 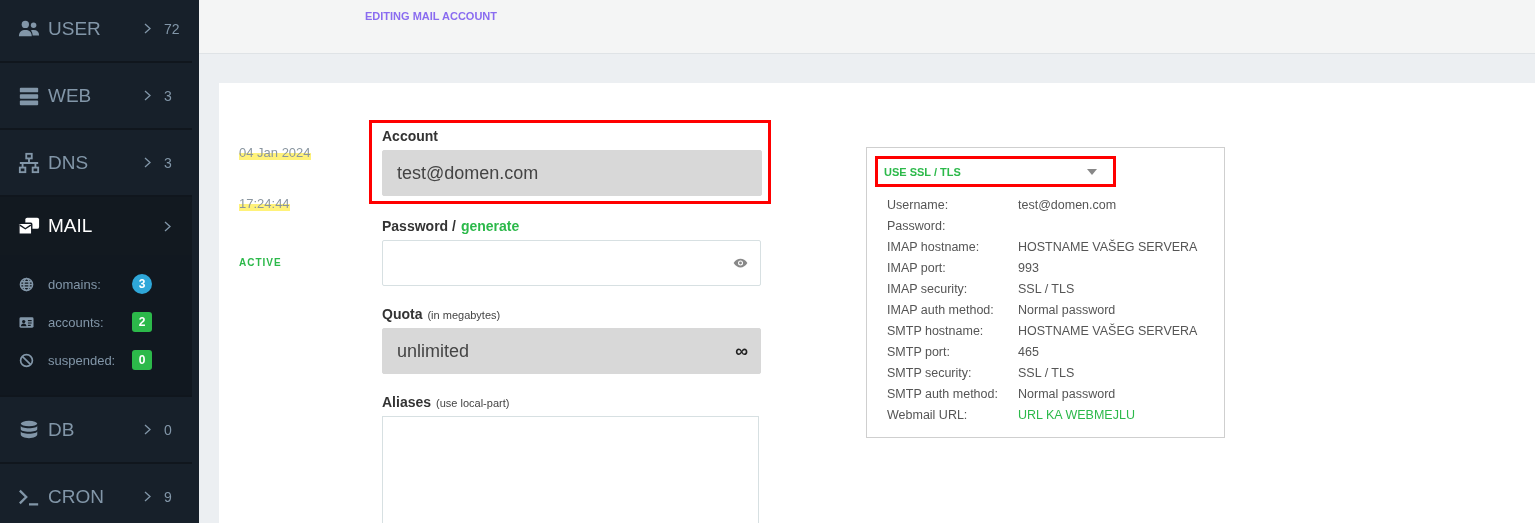 What do you see at coordinates (741, 351) in the screenshot?
I see `infinity-symbol: ∞` at bounding box center [741, 351].